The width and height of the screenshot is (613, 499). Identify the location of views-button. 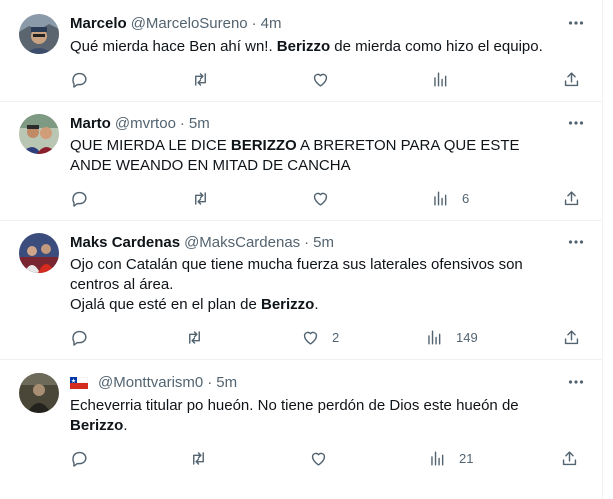
(446, 79).